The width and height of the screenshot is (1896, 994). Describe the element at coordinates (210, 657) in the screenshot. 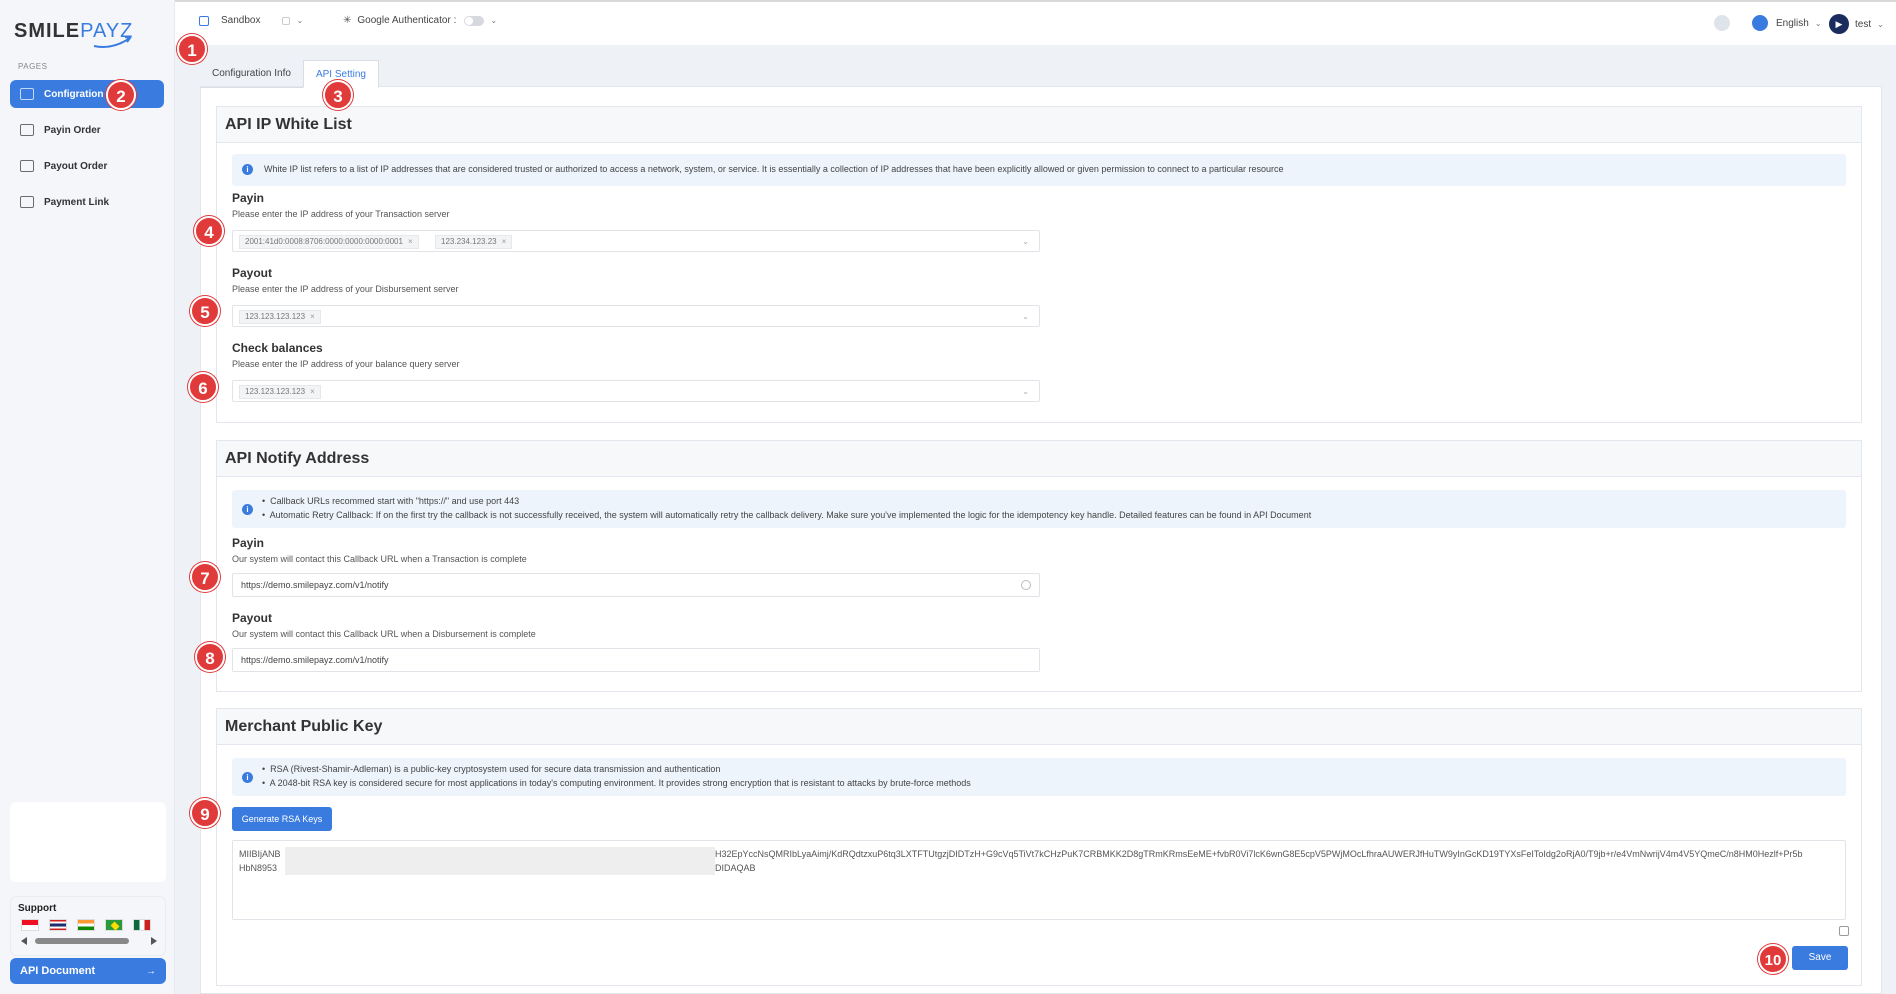

I see `step-marker-8: 8` at that location.